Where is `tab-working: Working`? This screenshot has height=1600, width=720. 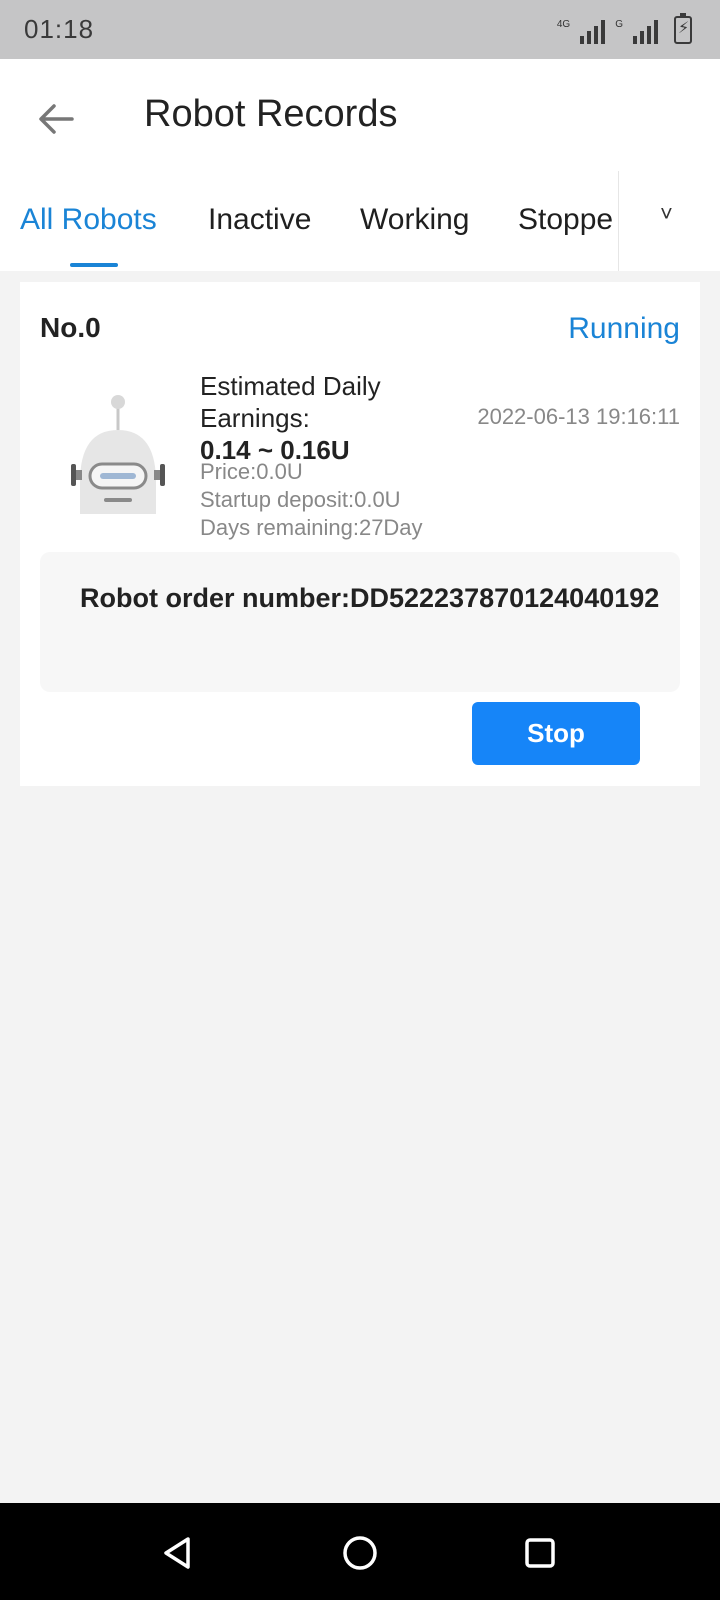
tab-working: Working is located at coordinates (414, 220).